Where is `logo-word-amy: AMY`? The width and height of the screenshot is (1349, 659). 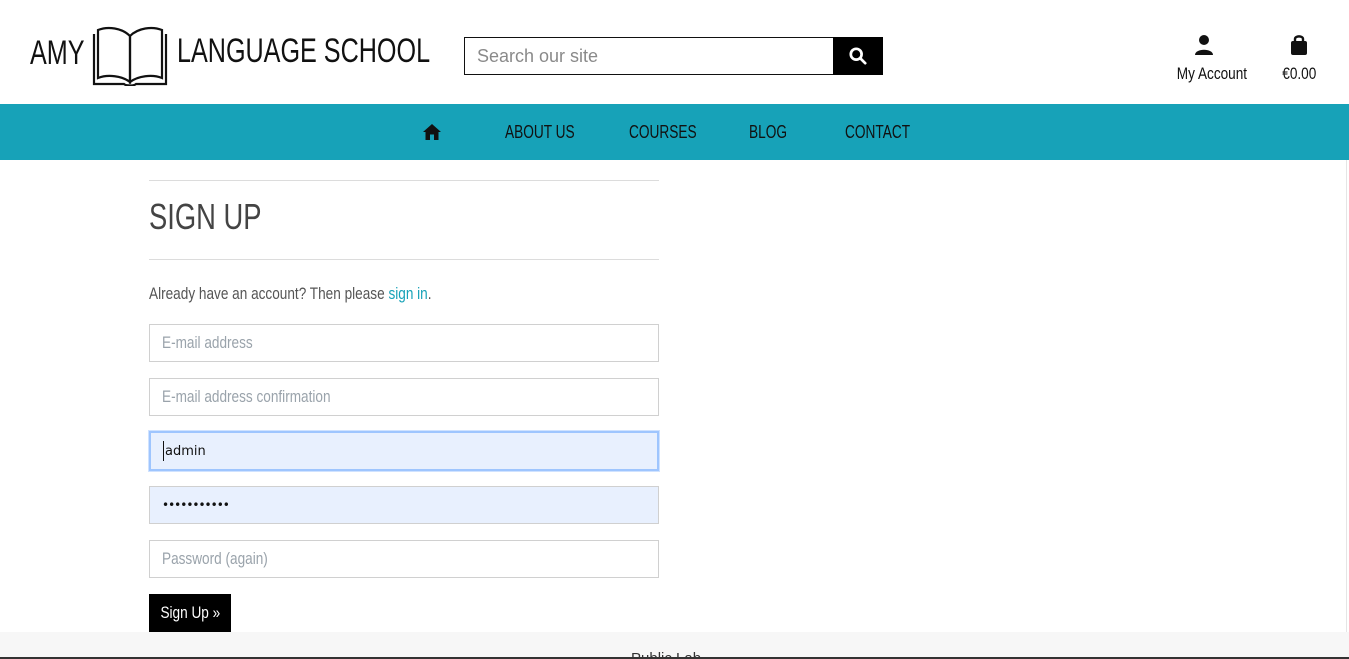 logo-word-amy: AMY is located at coordinates (57, 53).